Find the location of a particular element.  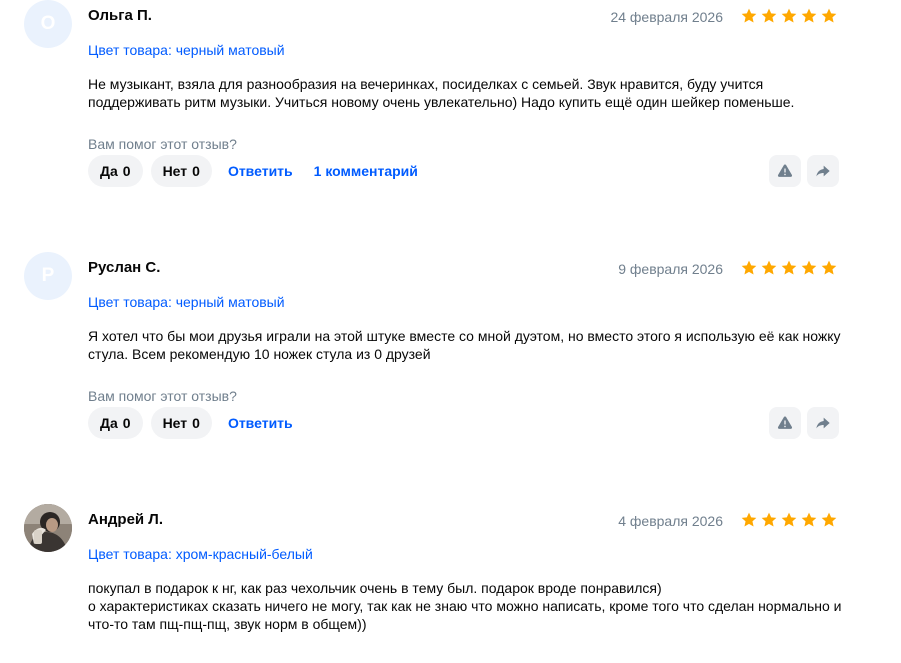

review-actions: Да 0 Нет 0 Ответить 1 комментарий is located at coordinates (259, 171).